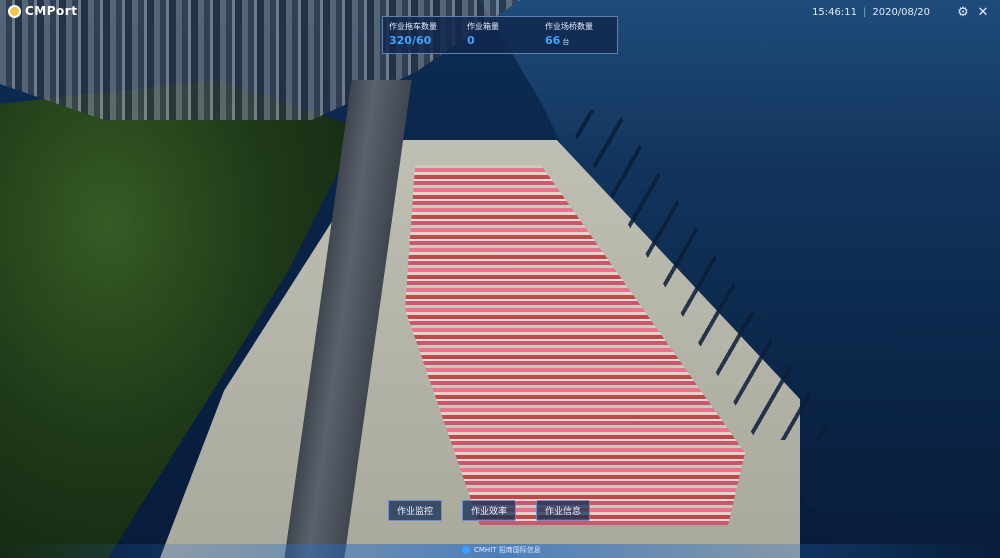 The width and height of the screenshot is (1000, 558). I want to click on bottom-nav: 作业监控 作业效率 作业信息, so click(489, 510).